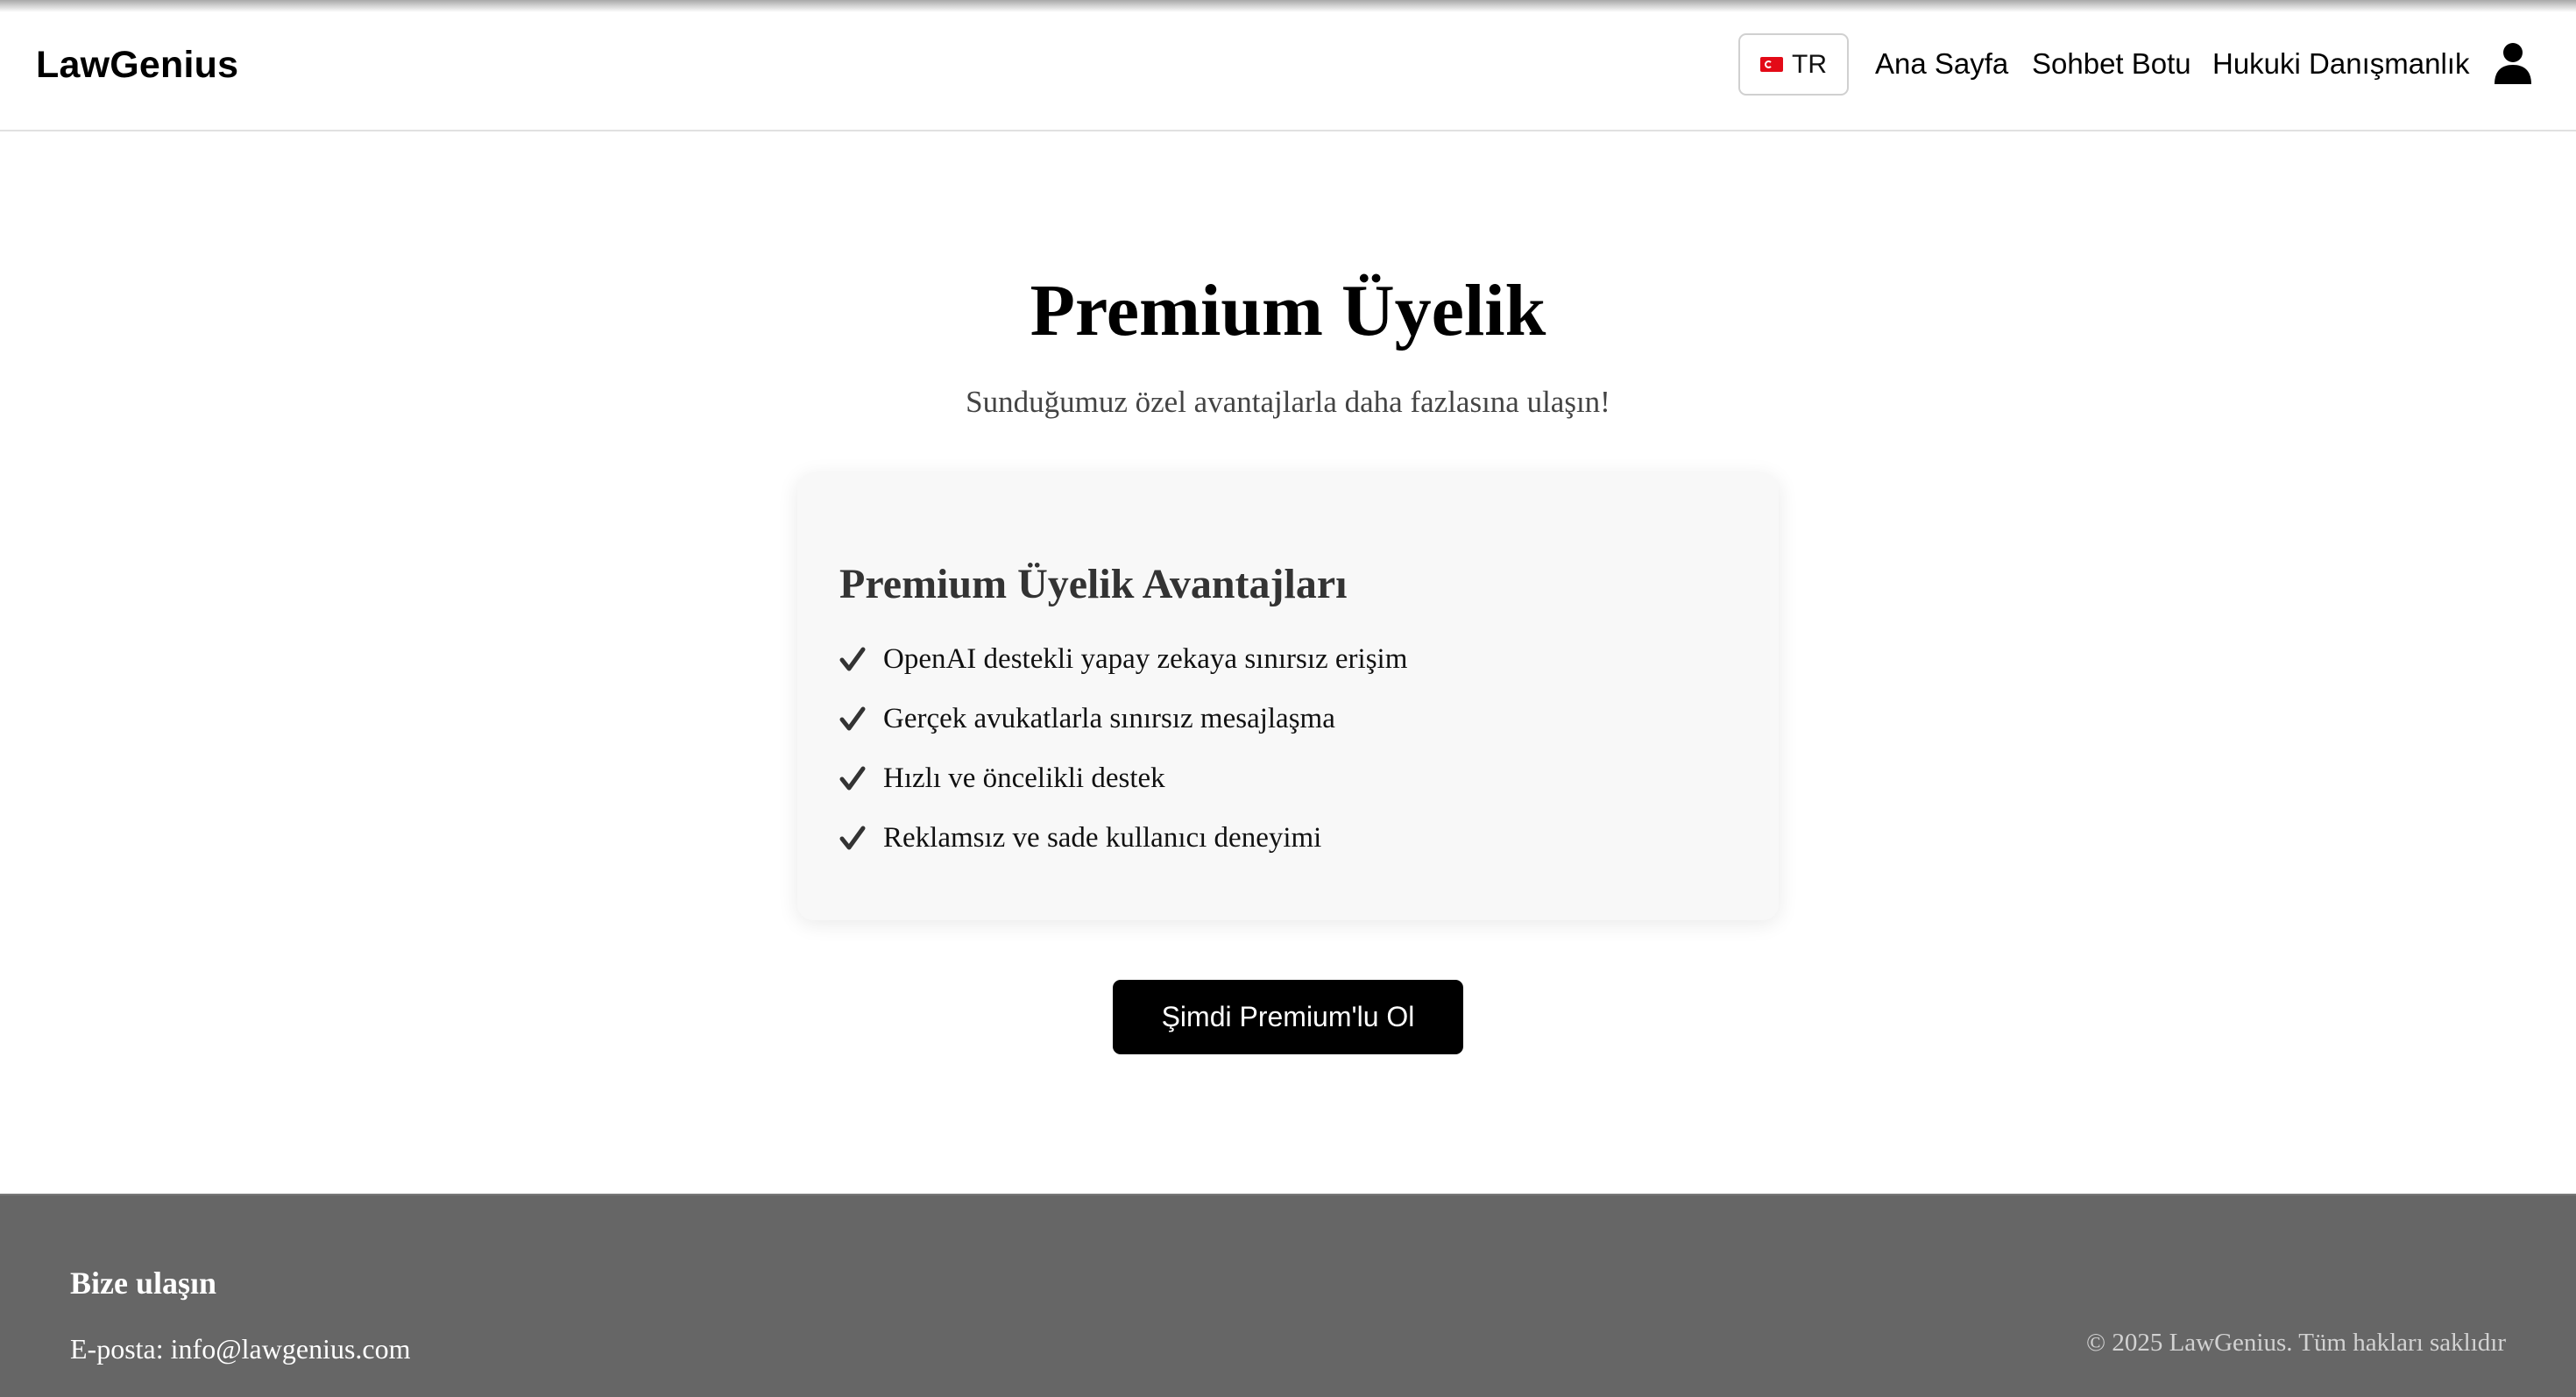 The image size is (2576, 1397). What do you see at coordinates (2513, 63) in the screenshot?
I see `user-icon` at bounding box center [2513, 63].